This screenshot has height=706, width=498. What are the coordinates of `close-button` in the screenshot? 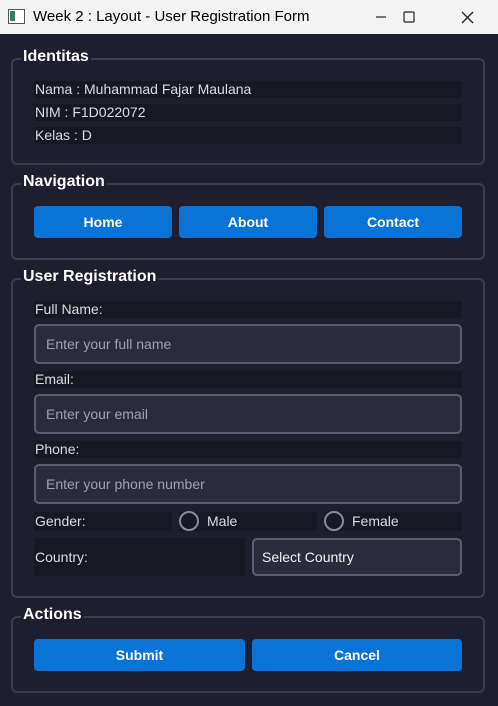 It's located at (467, 17).